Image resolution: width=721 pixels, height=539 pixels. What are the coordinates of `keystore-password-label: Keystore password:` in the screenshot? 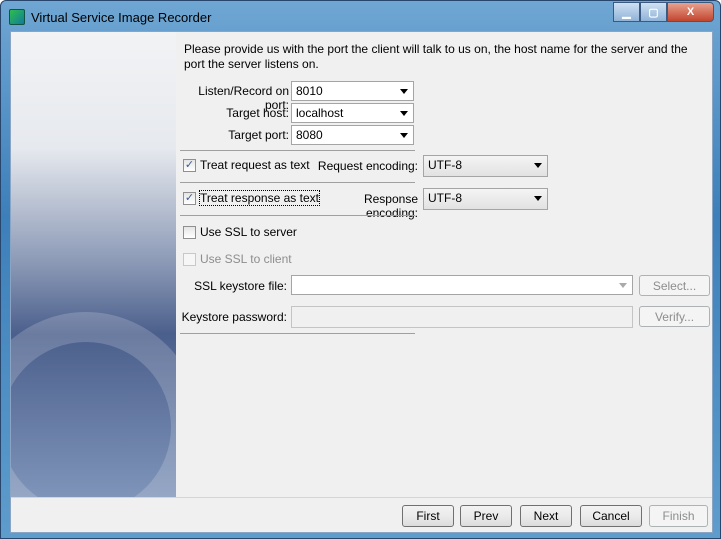 It's located at (234, 317).